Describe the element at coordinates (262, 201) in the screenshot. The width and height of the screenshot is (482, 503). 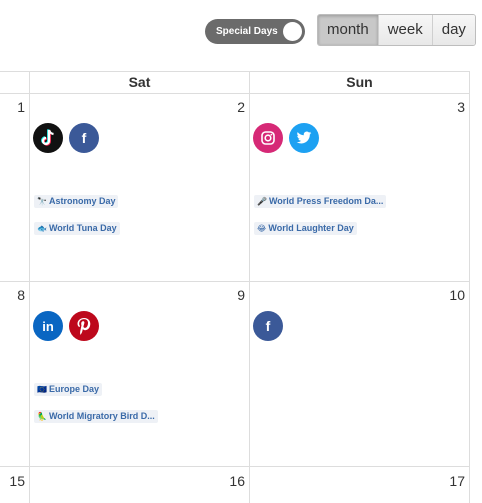
I see `microphone-icon: 🎤` at that location.